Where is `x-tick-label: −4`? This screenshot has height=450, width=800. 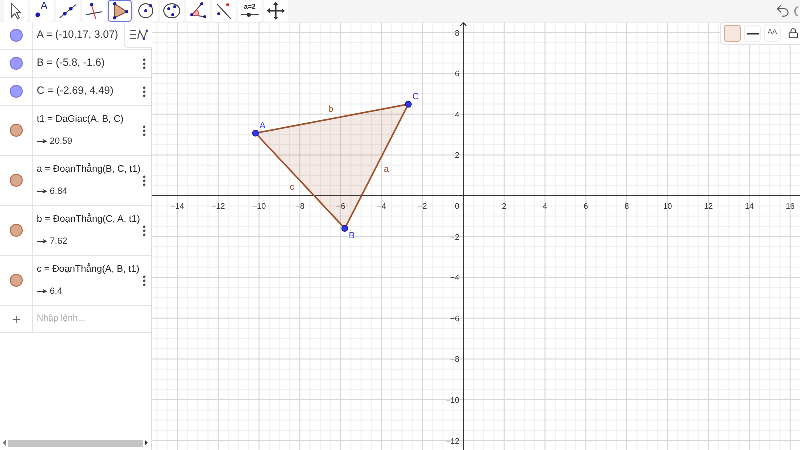
x-tick-label: −4 is located at coordinates (381, 207).